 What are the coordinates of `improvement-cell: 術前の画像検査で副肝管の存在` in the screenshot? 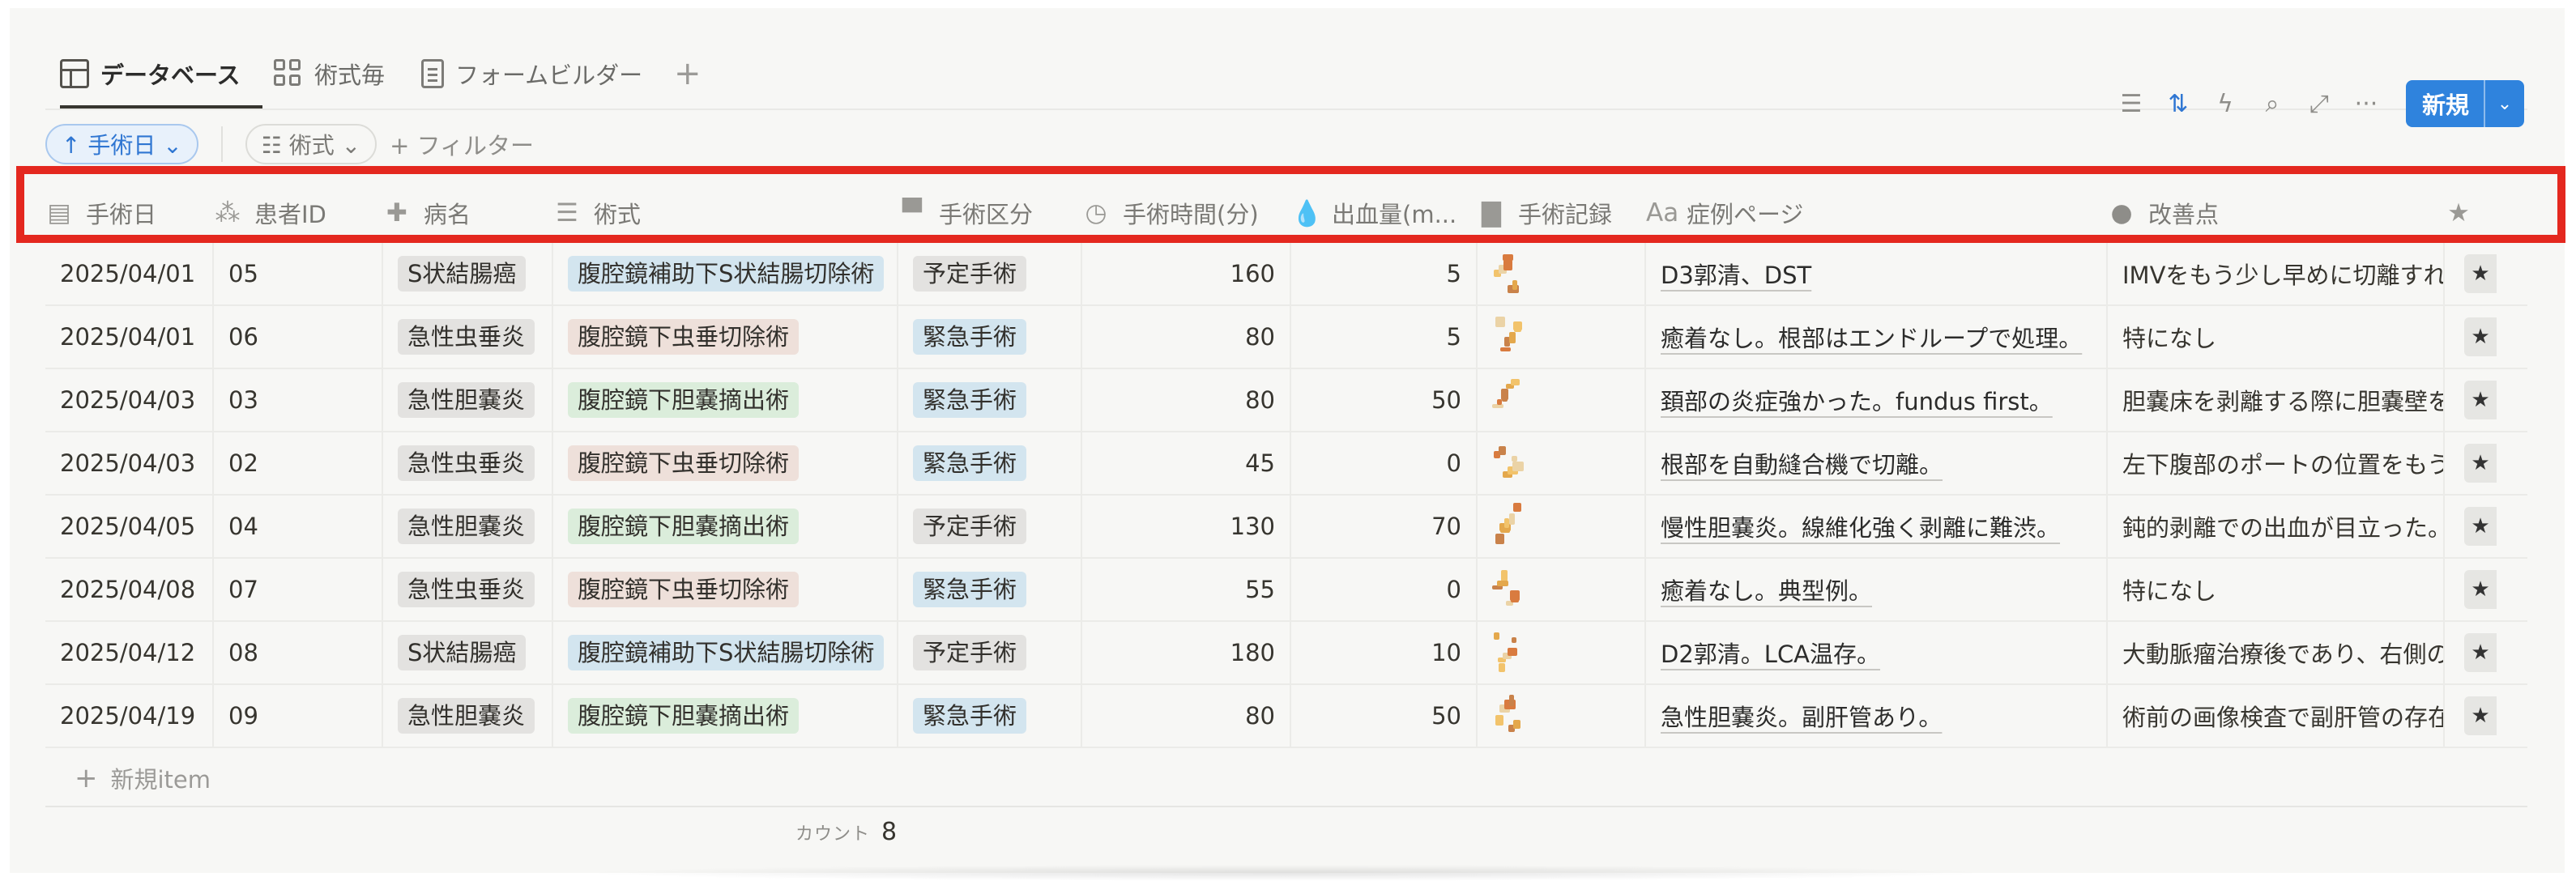 It's located at (2277, 716).